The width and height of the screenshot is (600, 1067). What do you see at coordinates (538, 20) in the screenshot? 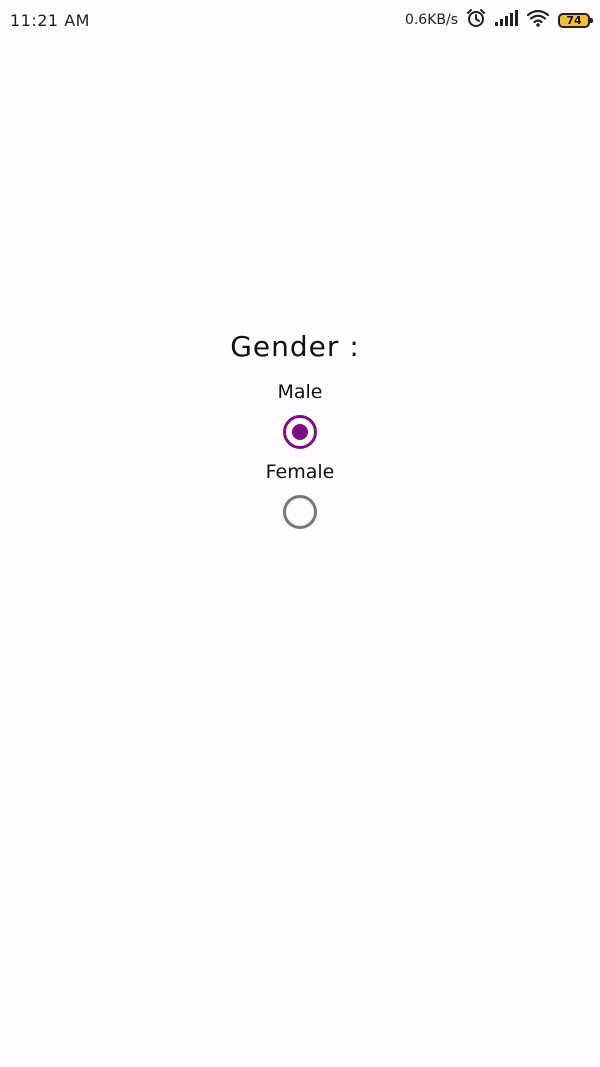
I see `wifi-icon` at bounding box center [538, 20].